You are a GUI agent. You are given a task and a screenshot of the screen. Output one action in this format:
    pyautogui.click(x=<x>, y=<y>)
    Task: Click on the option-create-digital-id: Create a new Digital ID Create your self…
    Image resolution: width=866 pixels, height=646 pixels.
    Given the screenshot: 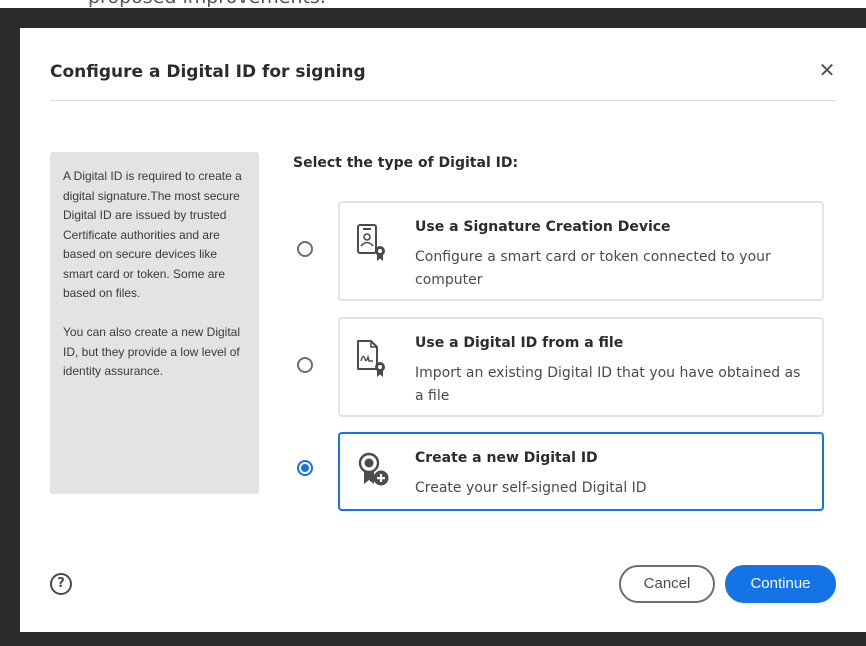 What is the action you would take?
    pyautogui.click(x=581, y=471)
    